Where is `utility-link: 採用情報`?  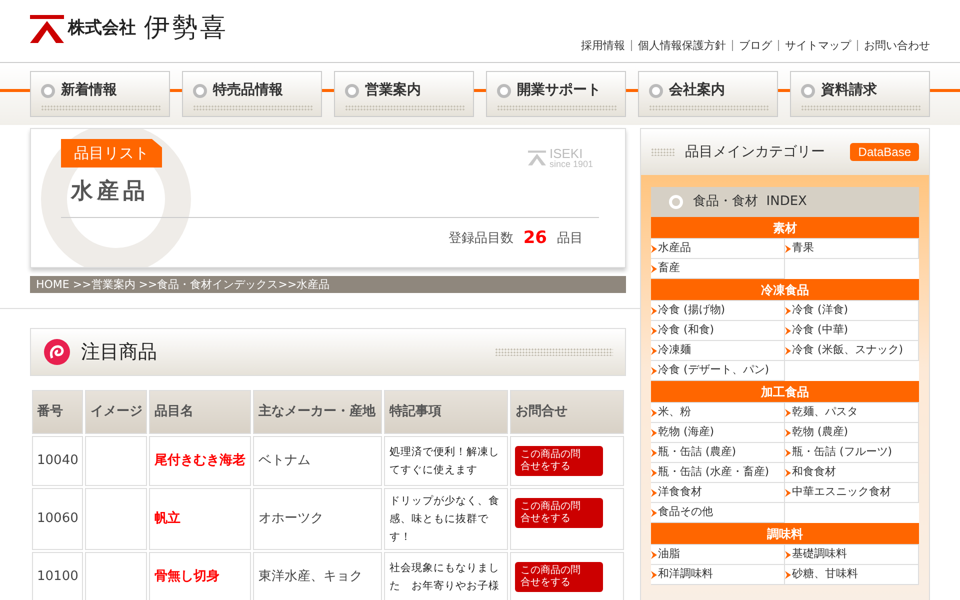 utility-link: 採用情報 is located at coordinates (603, 46).